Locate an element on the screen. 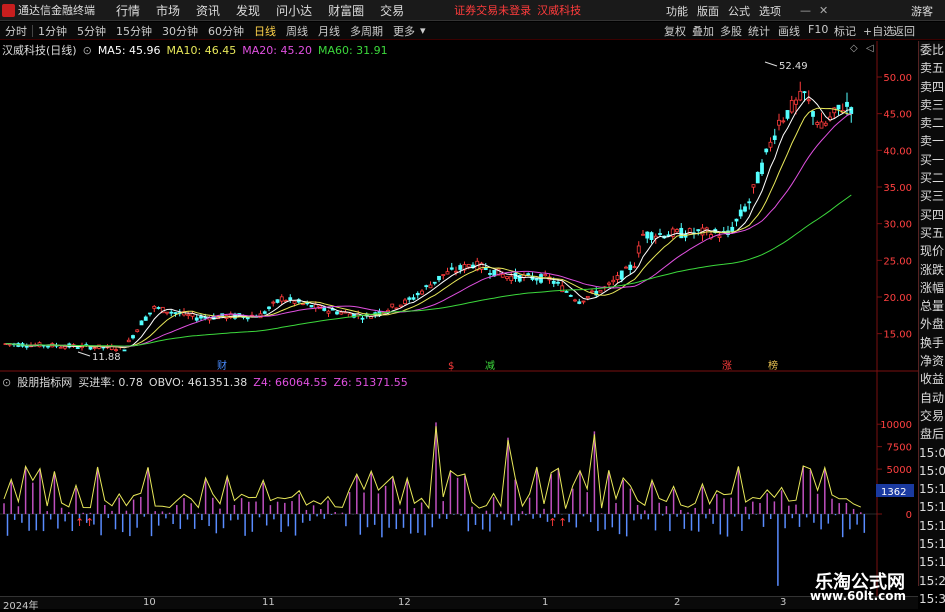  event-marker: $ is located at coordinates (451, 366).